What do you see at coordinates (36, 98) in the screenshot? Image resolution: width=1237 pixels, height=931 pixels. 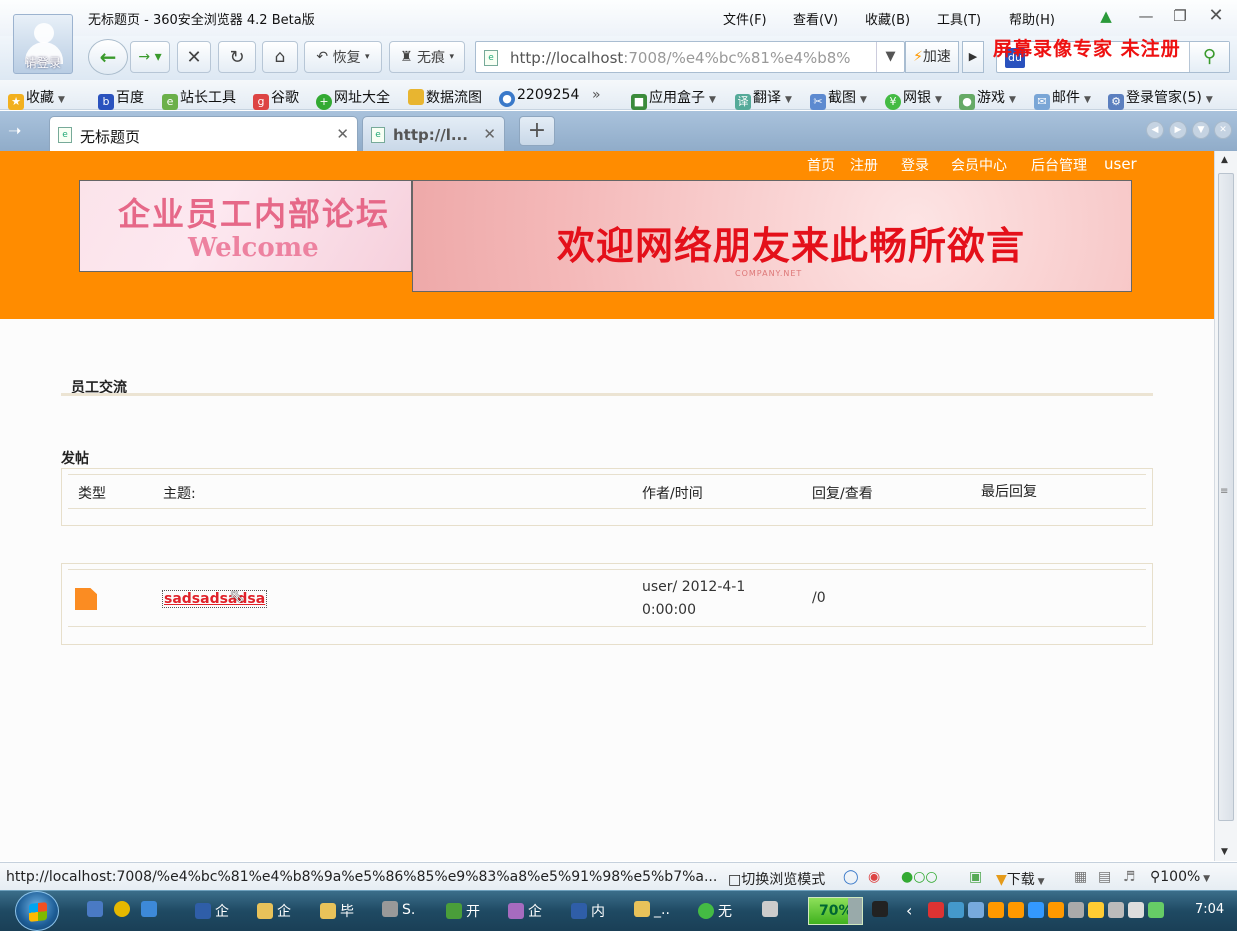 I see `bookmark-favorites: ★ 收藏 ▼` at bounding box center [36, 98].